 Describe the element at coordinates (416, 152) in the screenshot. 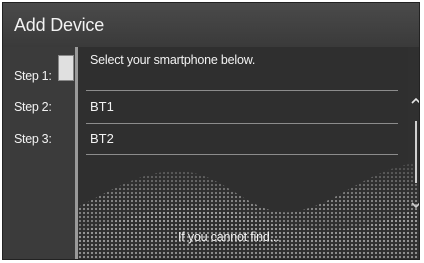

I see `scrollbar` at that location.